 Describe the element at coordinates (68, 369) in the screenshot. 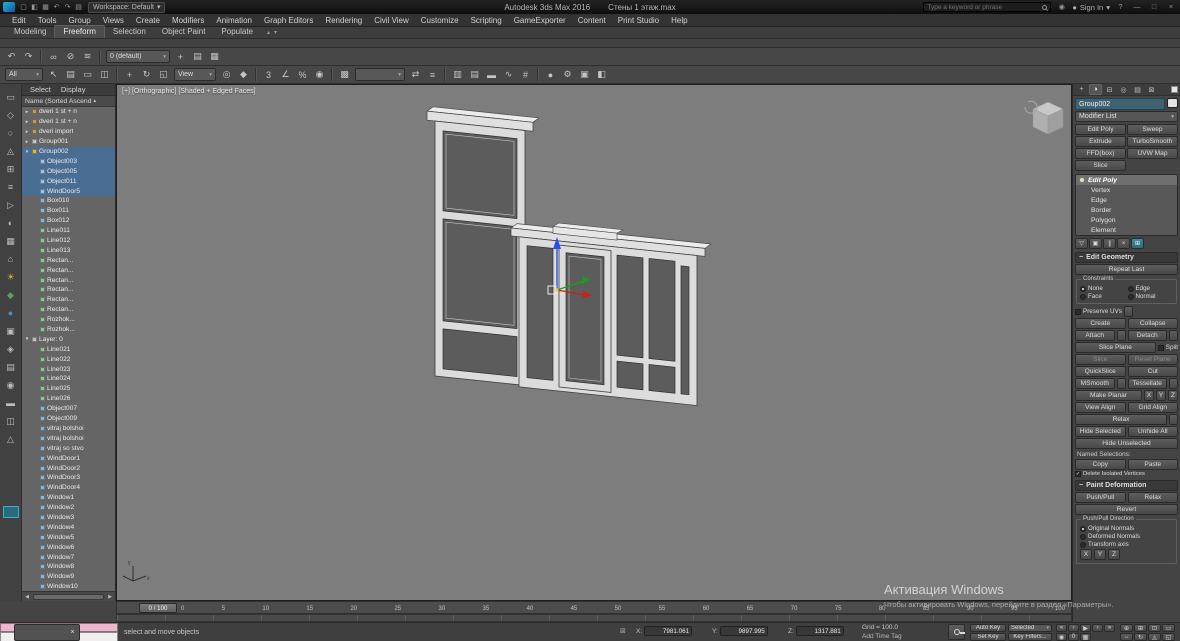

I see `explorer-item-line023: Line023` at that location.